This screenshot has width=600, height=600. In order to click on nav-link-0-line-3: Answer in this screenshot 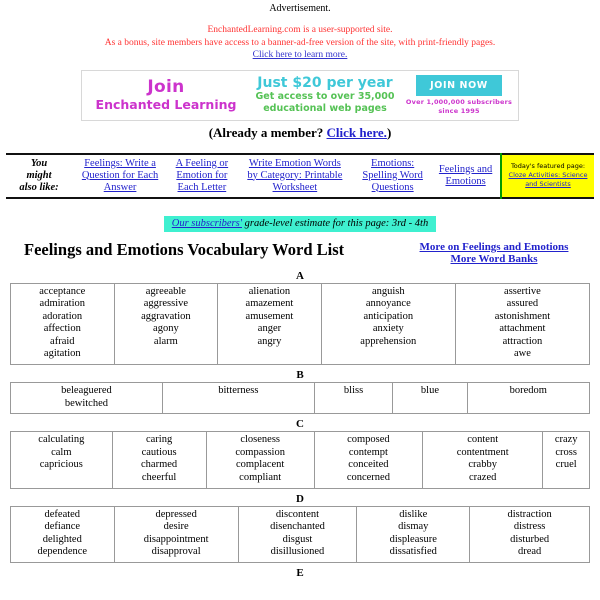, I will do `click(120, 187)`.